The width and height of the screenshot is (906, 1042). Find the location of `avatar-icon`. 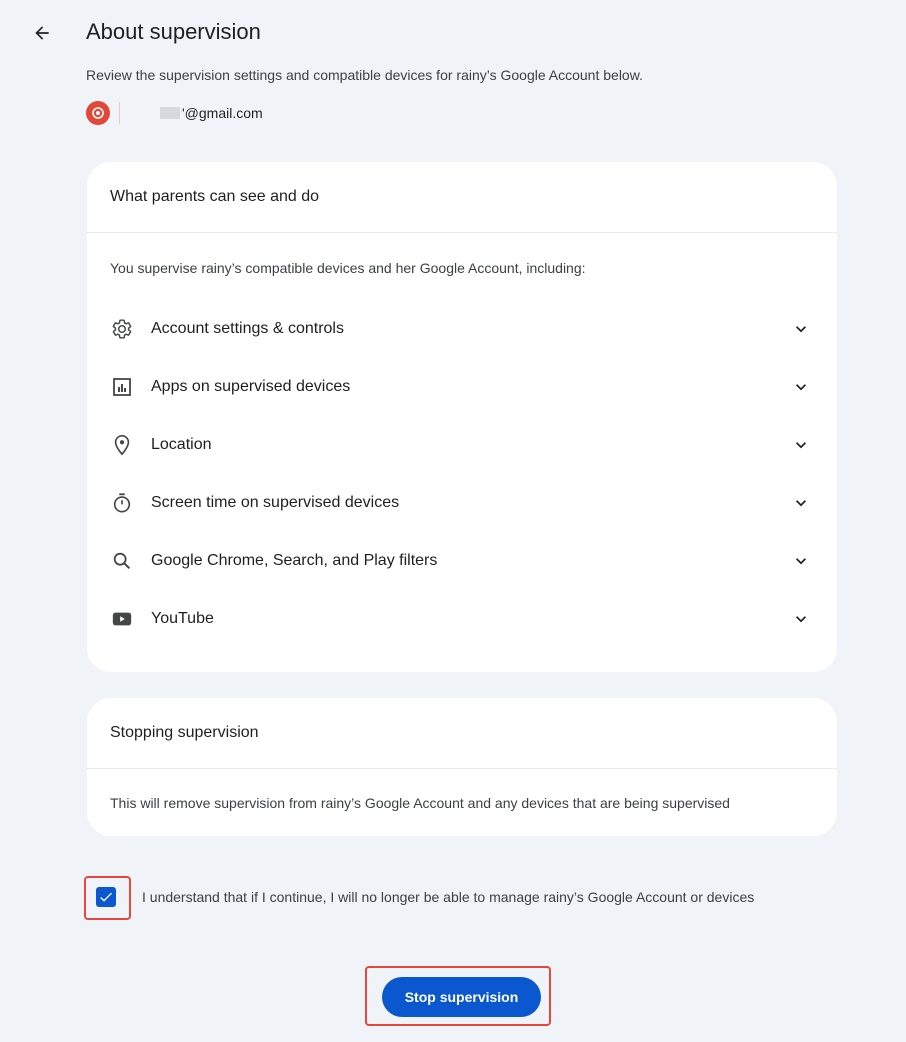

avatar-icon is located at coordinates (98, 113).